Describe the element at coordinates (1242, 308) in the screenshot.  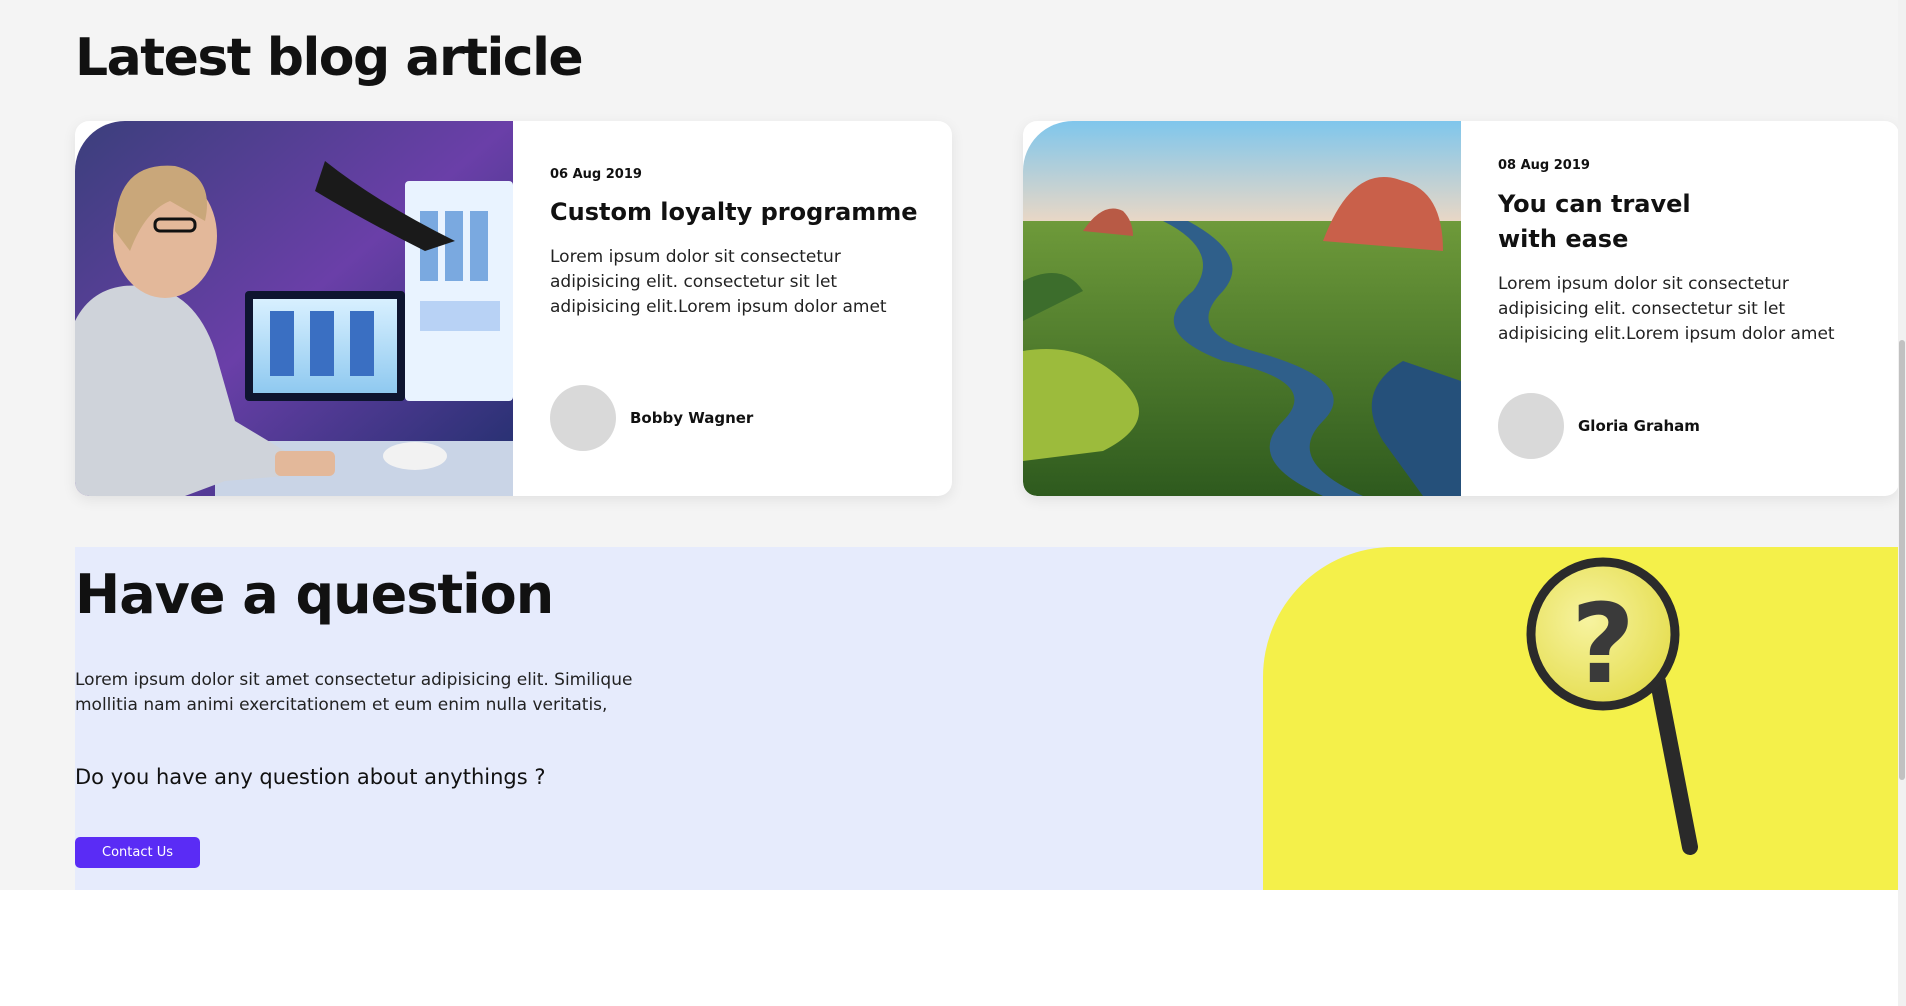
I see `blog-card-image-river-landscape` at that location.